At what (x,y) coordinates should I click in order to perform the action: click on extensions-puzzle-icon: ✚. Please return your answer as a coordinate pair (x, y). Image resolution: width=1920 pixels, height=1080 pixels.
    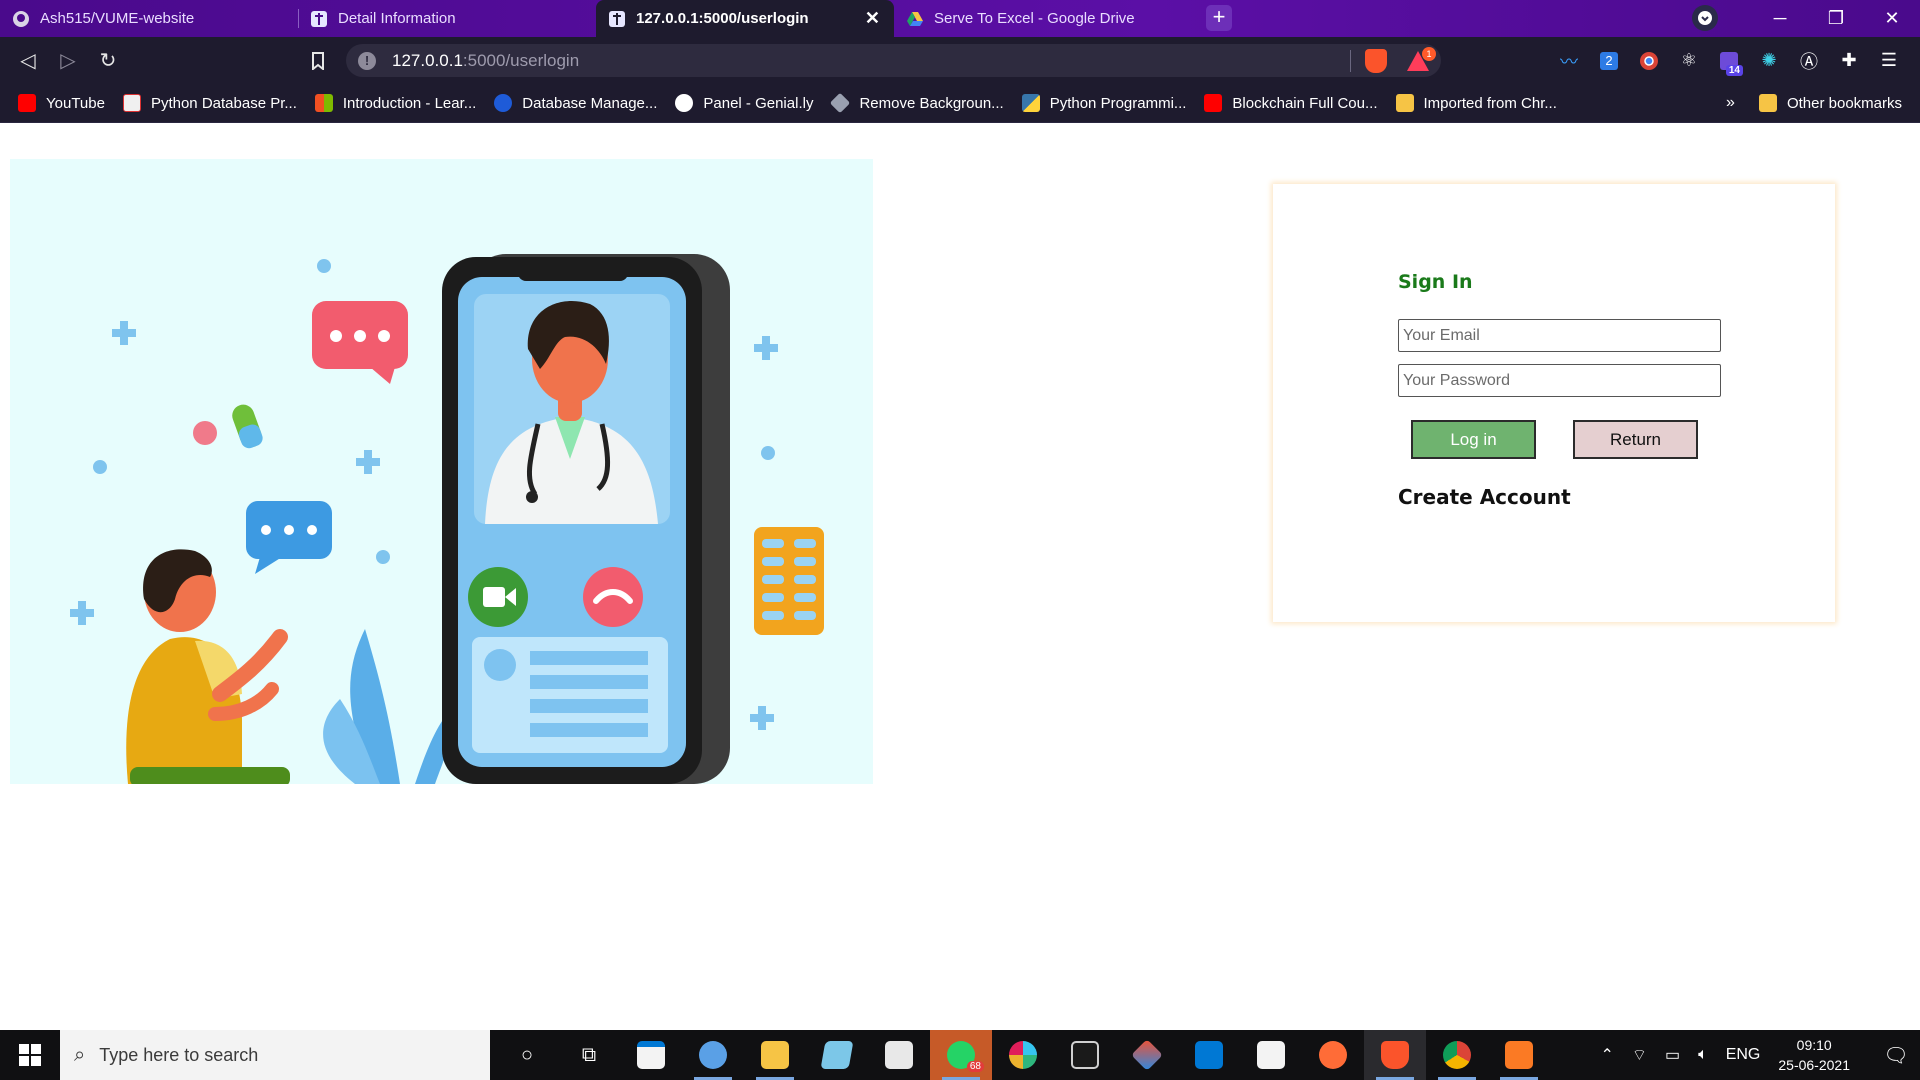
    Looking at the image, I should click on (1849, 61).